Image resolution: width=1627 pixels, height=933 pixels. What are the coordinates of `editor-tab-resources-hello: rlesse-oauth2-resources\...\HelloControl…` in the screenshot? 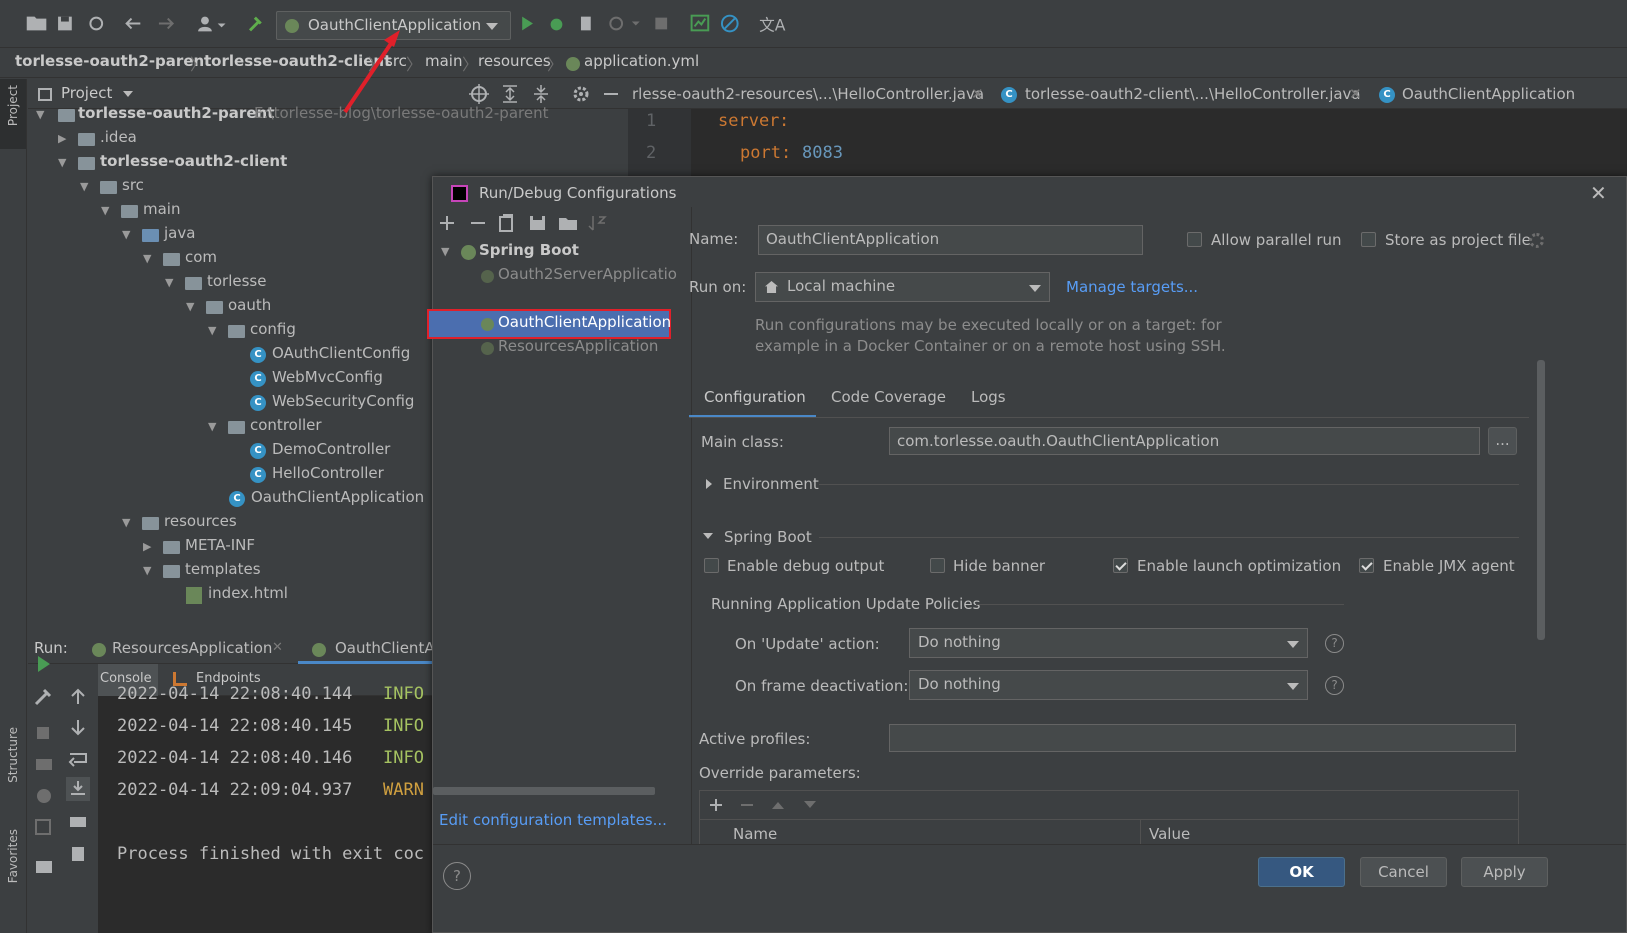 It's located at (808, 94).